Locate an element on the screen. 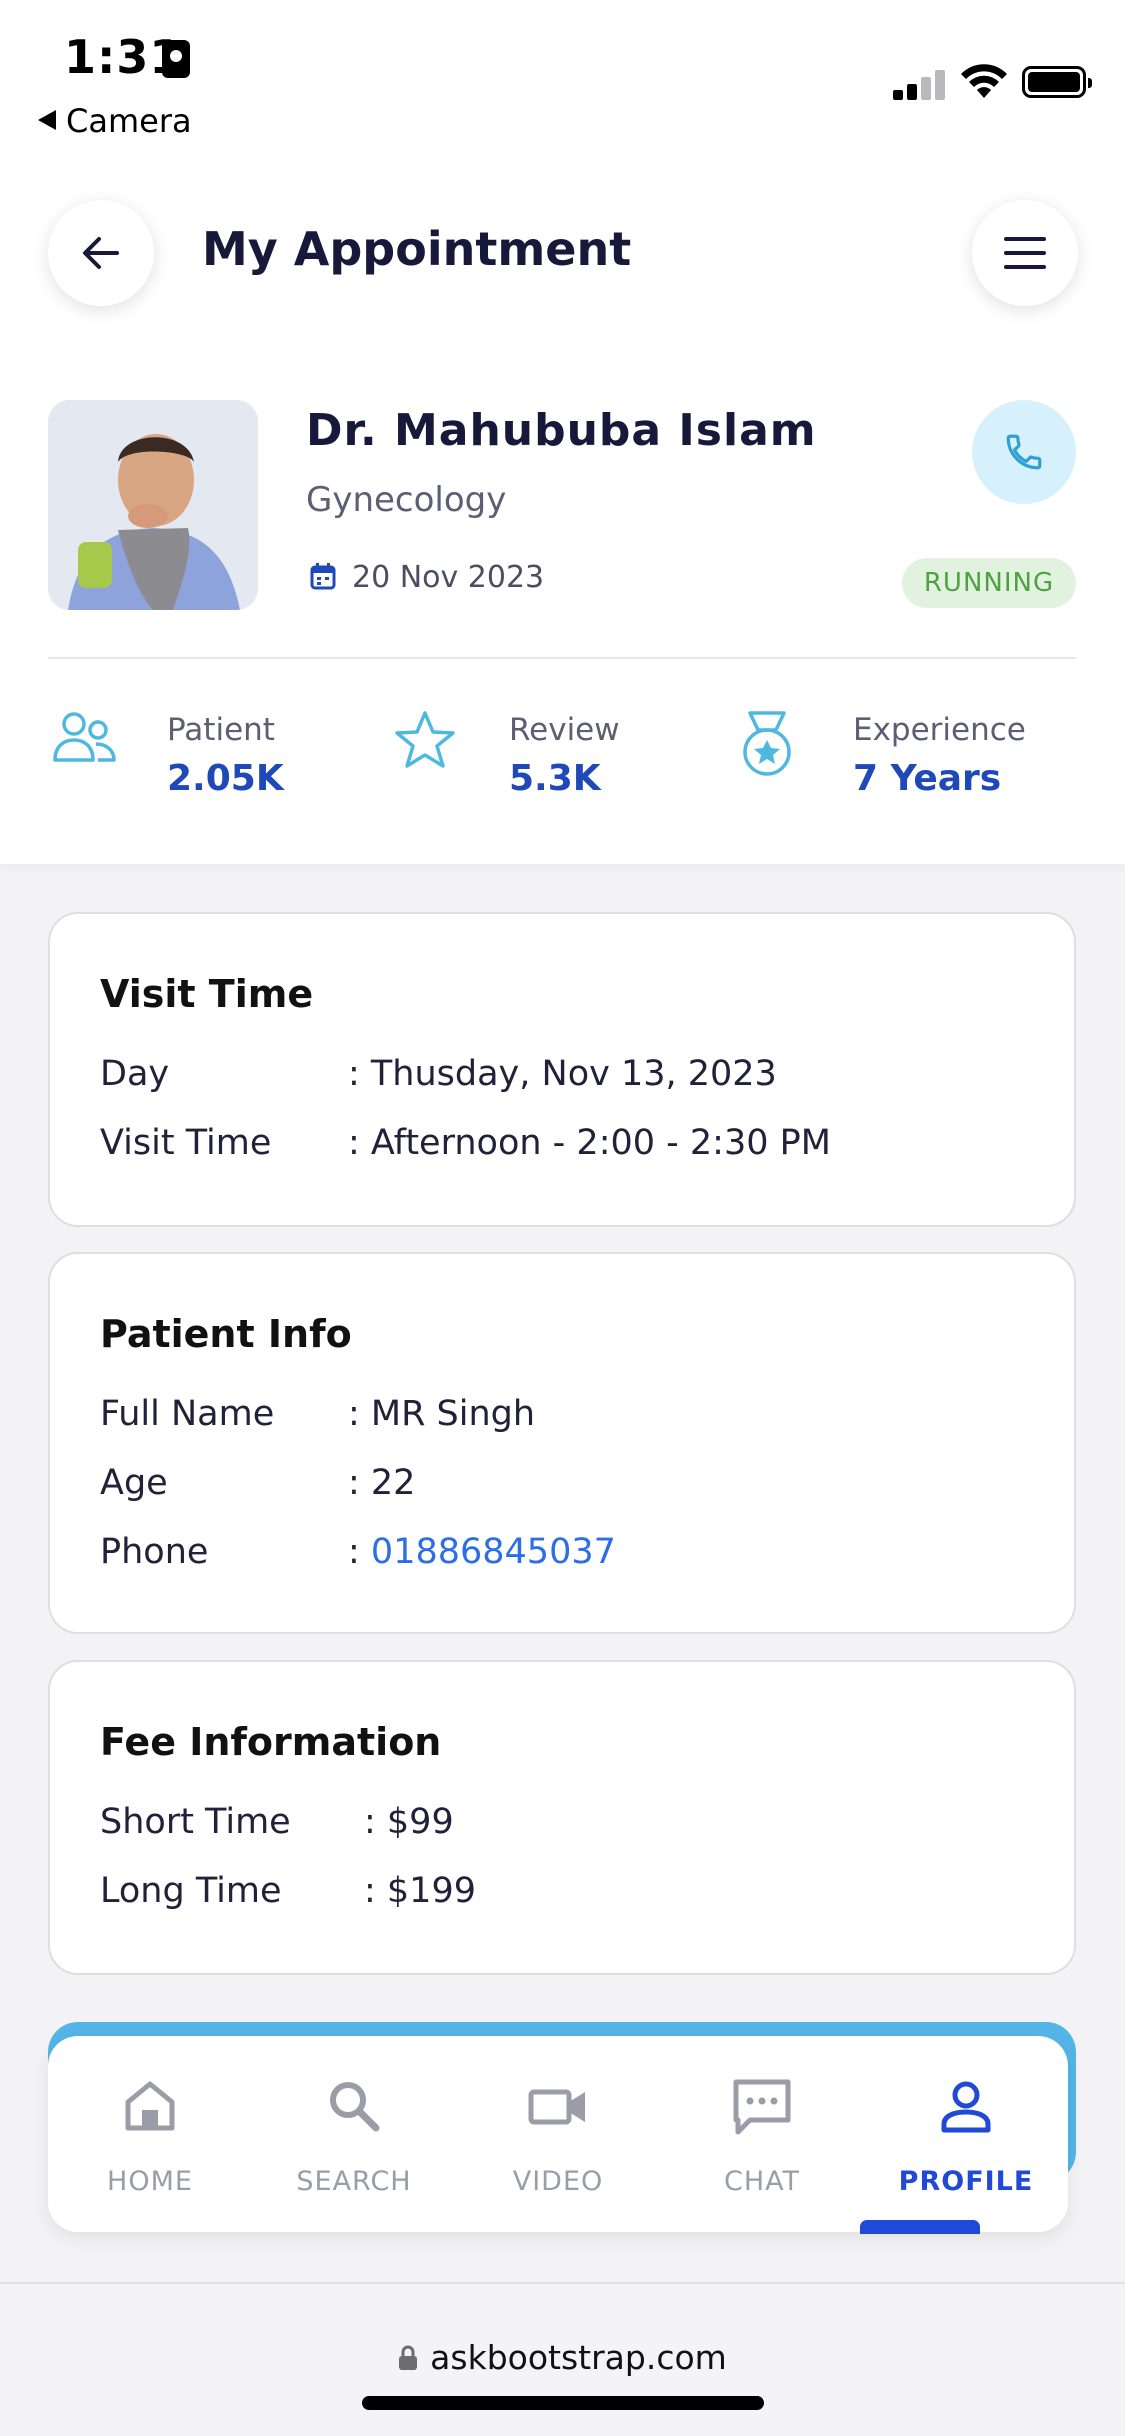 The height and width of the screenshot is (2436, 1125). stat-value: 5.3K is located at coordinates (555, 778).